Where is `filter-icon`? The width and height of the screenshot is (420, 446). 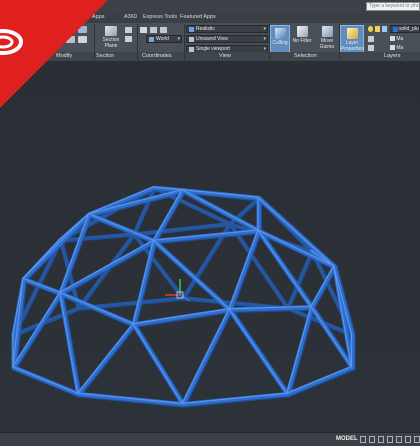 filter-icon is located at coordinates (302, 31).